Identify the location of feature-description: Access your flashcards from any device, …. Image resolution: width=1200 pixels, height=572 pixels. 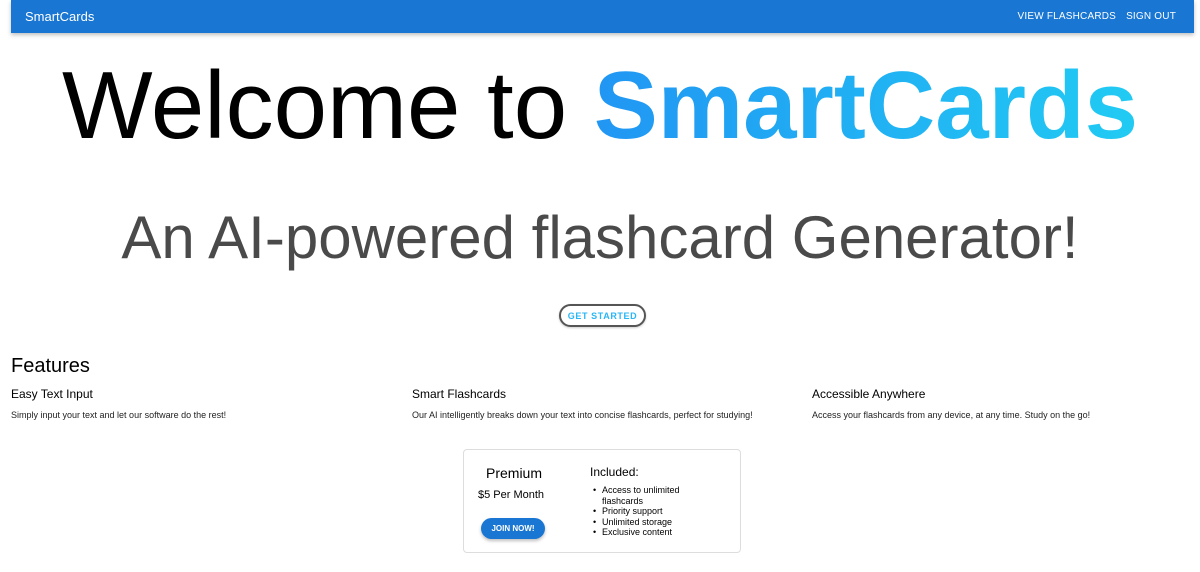
(951, 415).